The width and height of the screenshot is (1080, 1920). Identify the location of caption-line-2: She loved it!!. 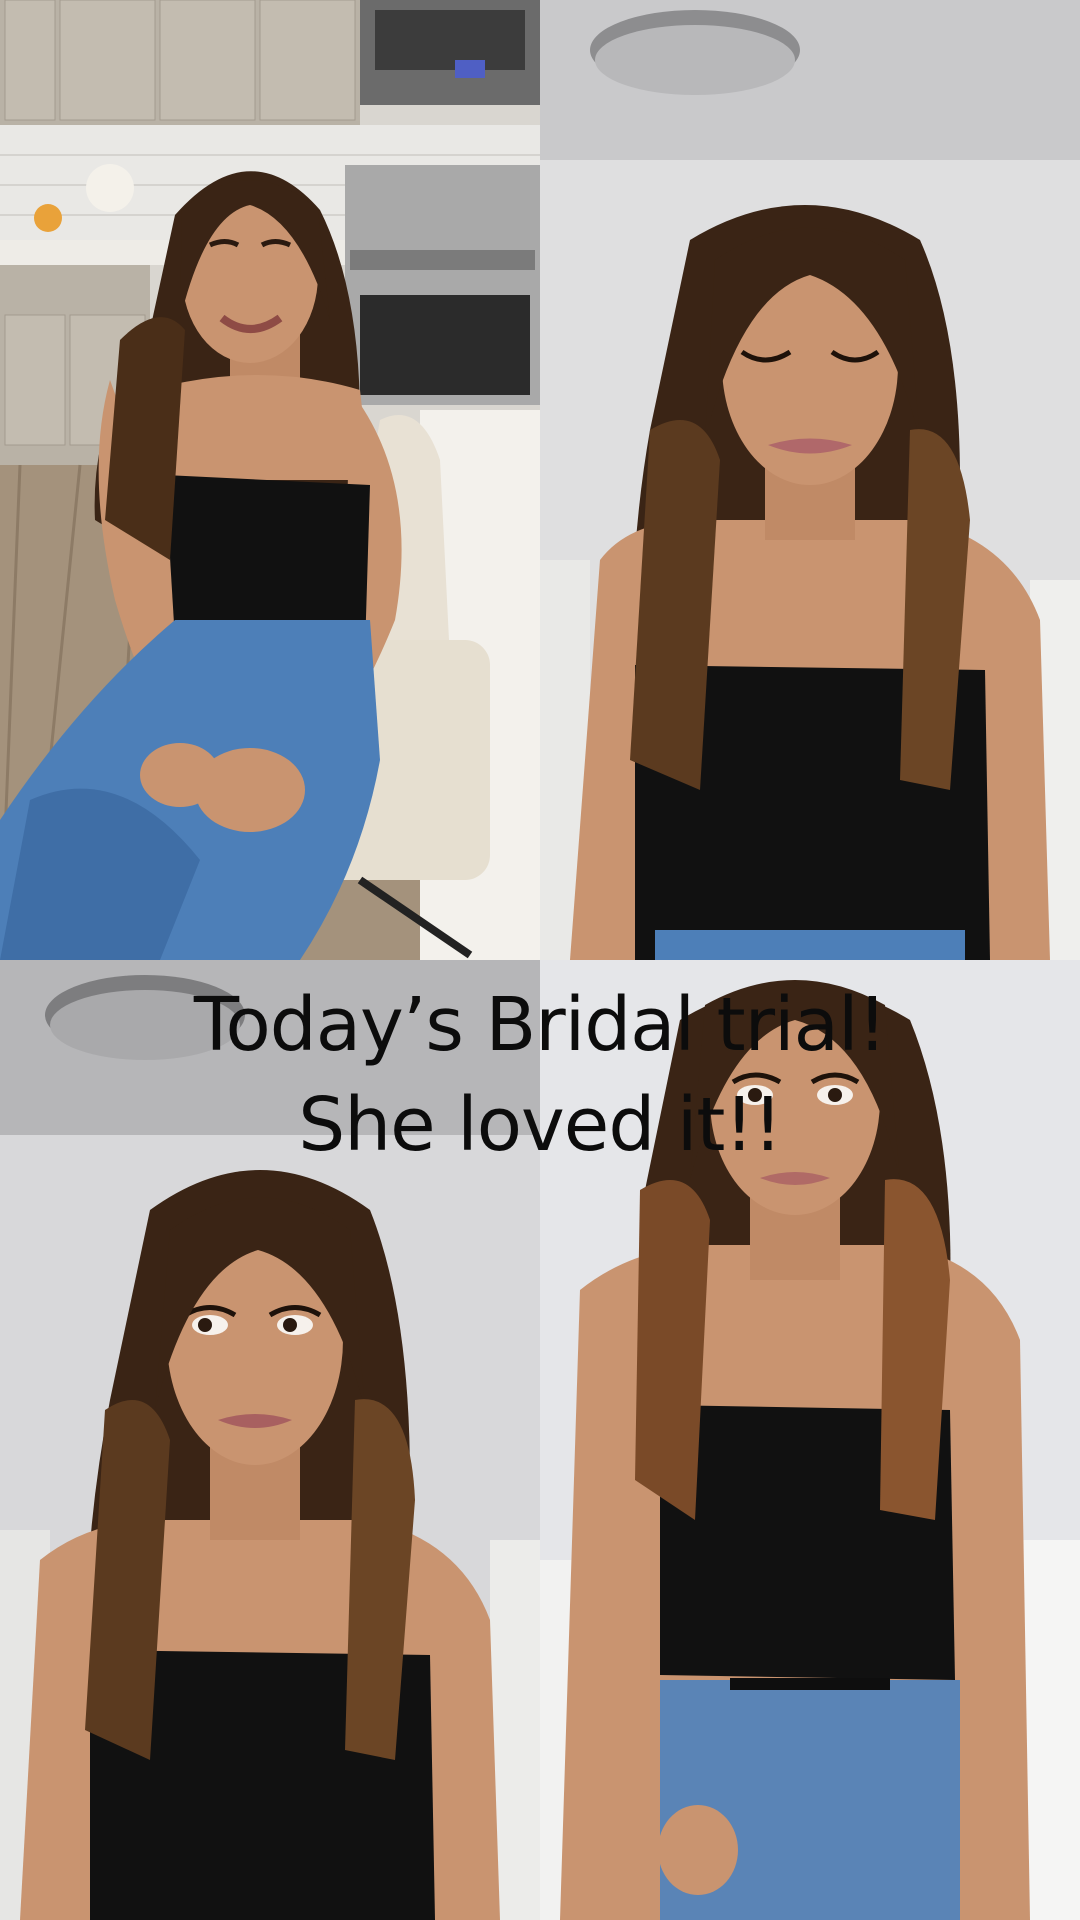
(540, 1125).